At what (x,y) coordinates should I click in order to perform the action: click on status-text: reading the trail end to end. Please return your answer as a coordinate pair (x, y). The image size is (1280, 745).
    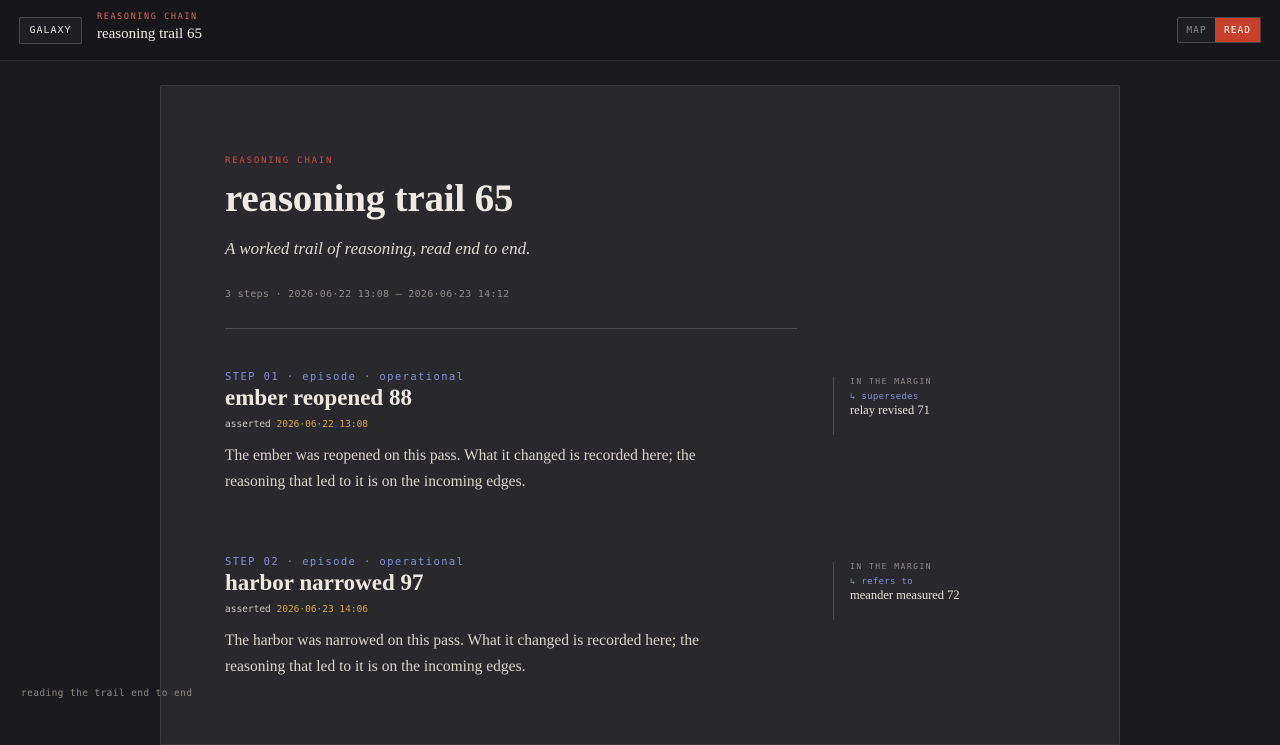
    Looking at the image, I should click on (107, 693).